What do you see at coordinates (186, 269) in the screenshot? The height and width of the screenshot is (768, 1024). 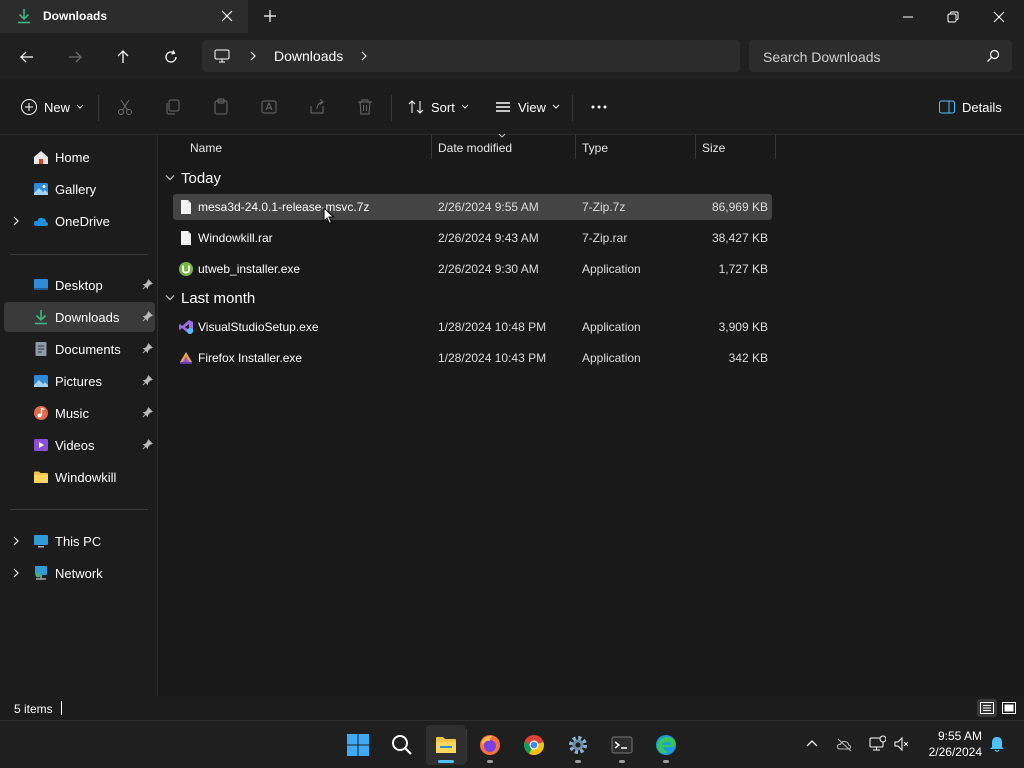 I see `utorrent-icon` at bounding box center [186, 269].